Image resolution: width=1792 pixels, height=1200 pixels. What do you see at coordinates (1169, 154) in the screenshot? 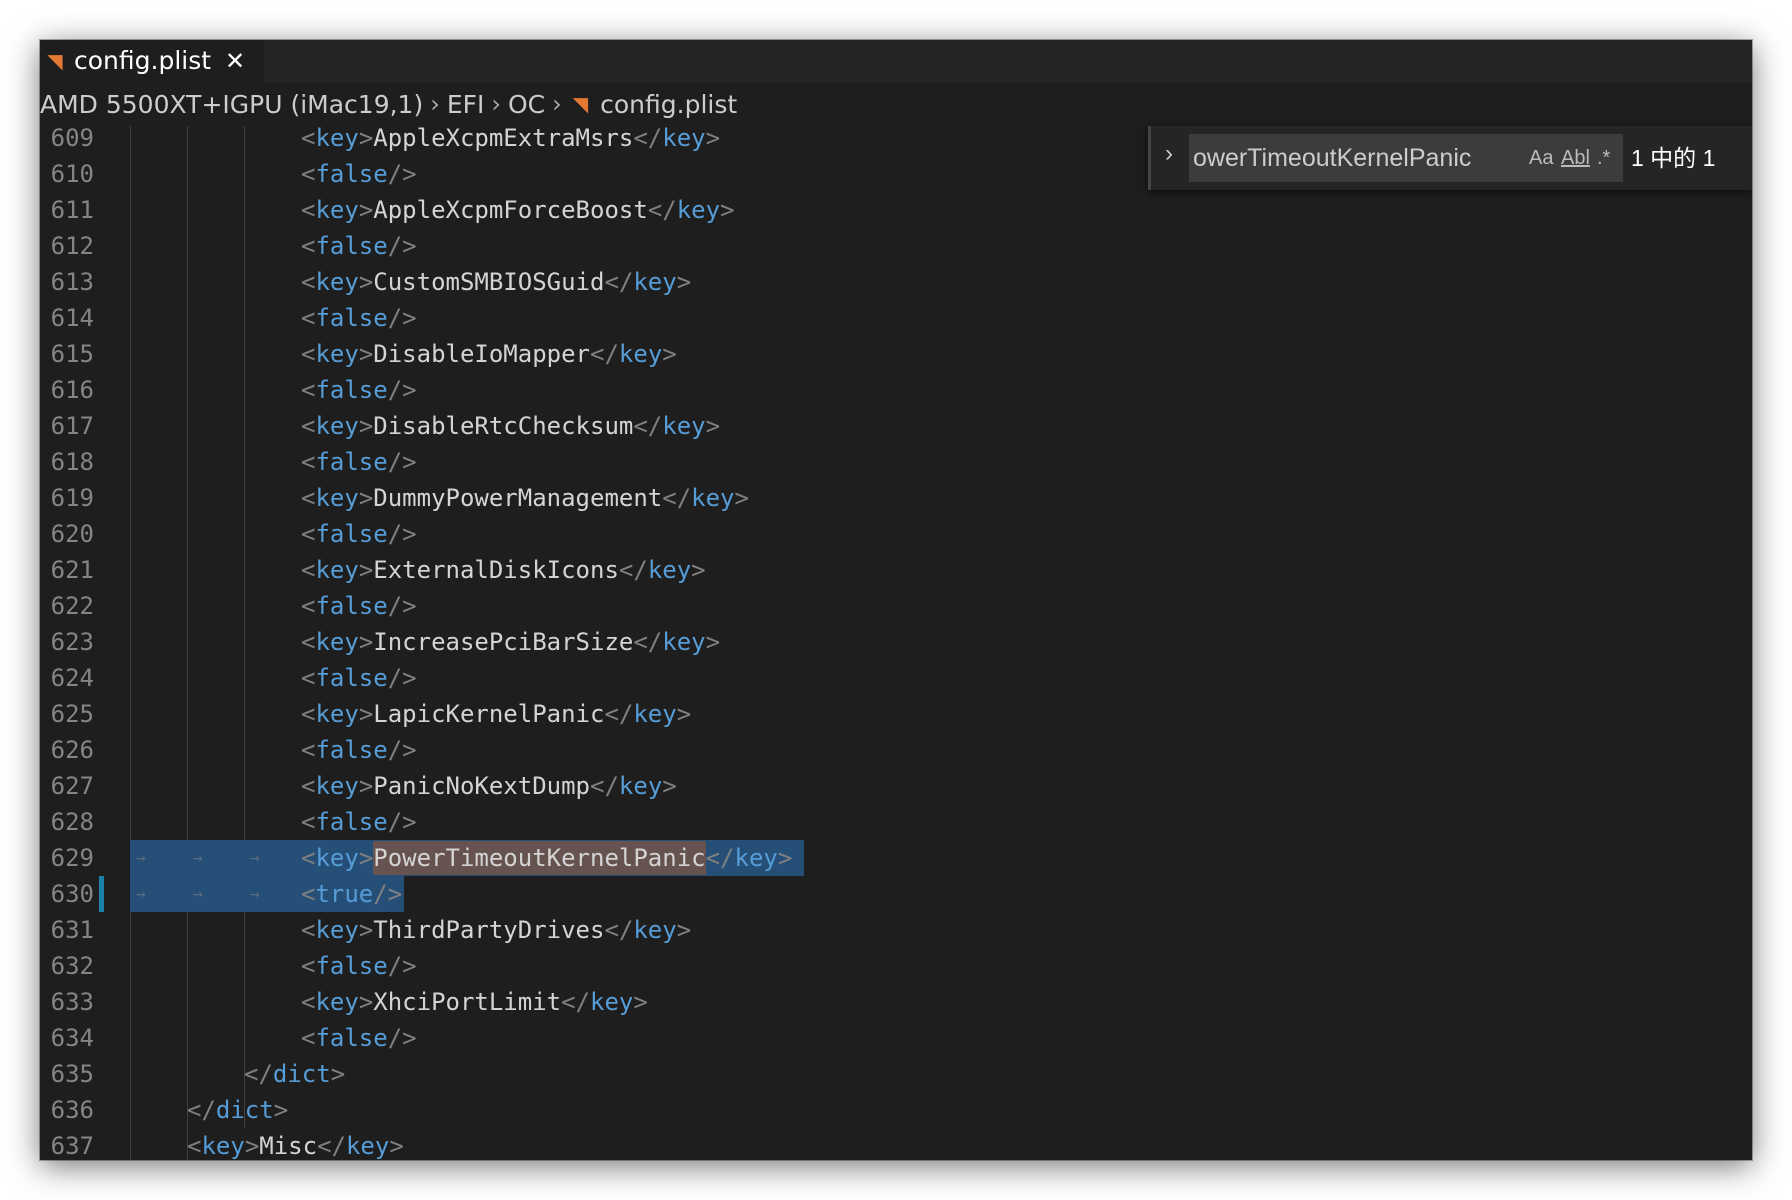
I see `chevron-right-icon: ›` at bounding box center [1169, 154].